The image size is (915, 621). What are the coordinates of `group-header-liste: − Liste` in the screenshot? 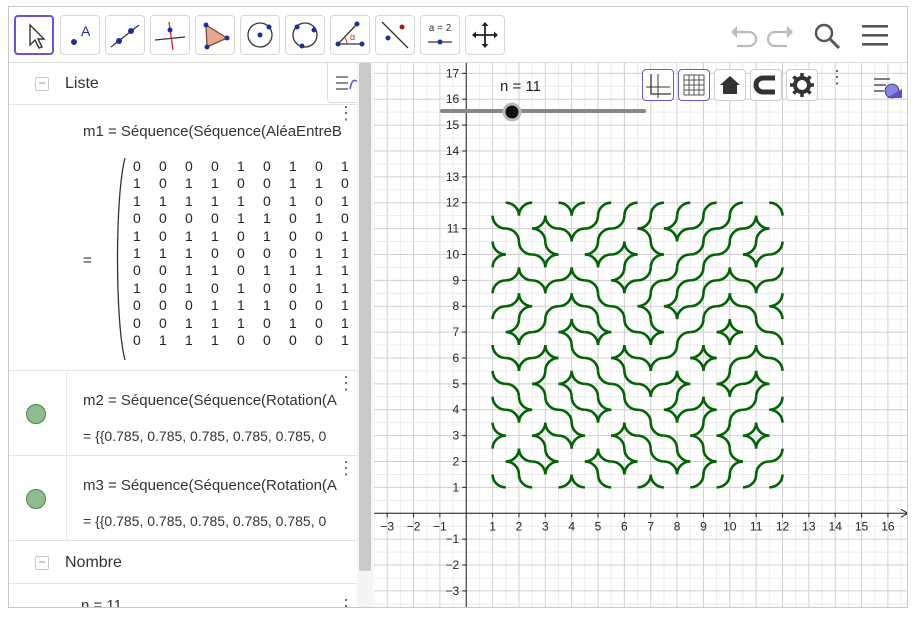 It's located at (183, 84).